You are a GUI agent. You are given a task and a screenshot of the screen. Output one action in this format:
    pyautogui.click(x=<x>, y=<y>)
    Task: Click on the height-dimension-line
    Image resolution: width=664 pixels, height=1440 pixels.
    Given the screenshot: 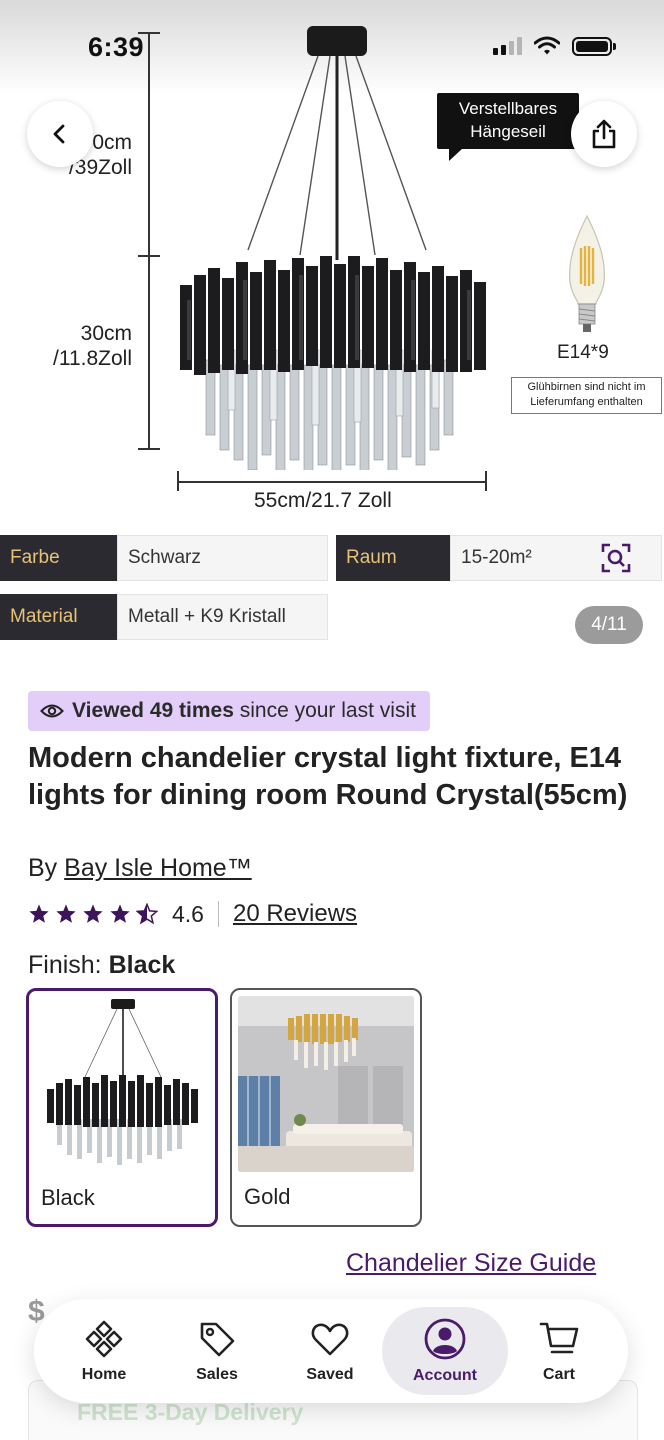 What is the action you would take?
    pyautogui.click(x=149, y=241)
    